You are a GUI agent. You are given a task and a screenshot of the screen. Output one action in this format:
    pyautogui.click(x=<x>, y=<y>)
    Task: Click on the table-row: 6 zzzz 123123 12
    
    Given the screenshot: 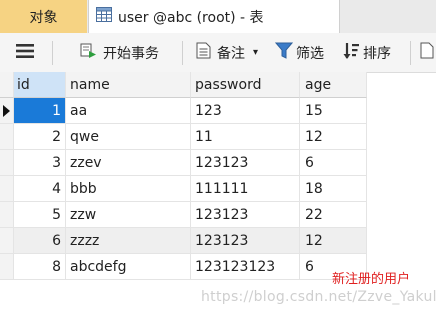 What is the action you would take?
    pyautogui.click(x=218, y=241)
    